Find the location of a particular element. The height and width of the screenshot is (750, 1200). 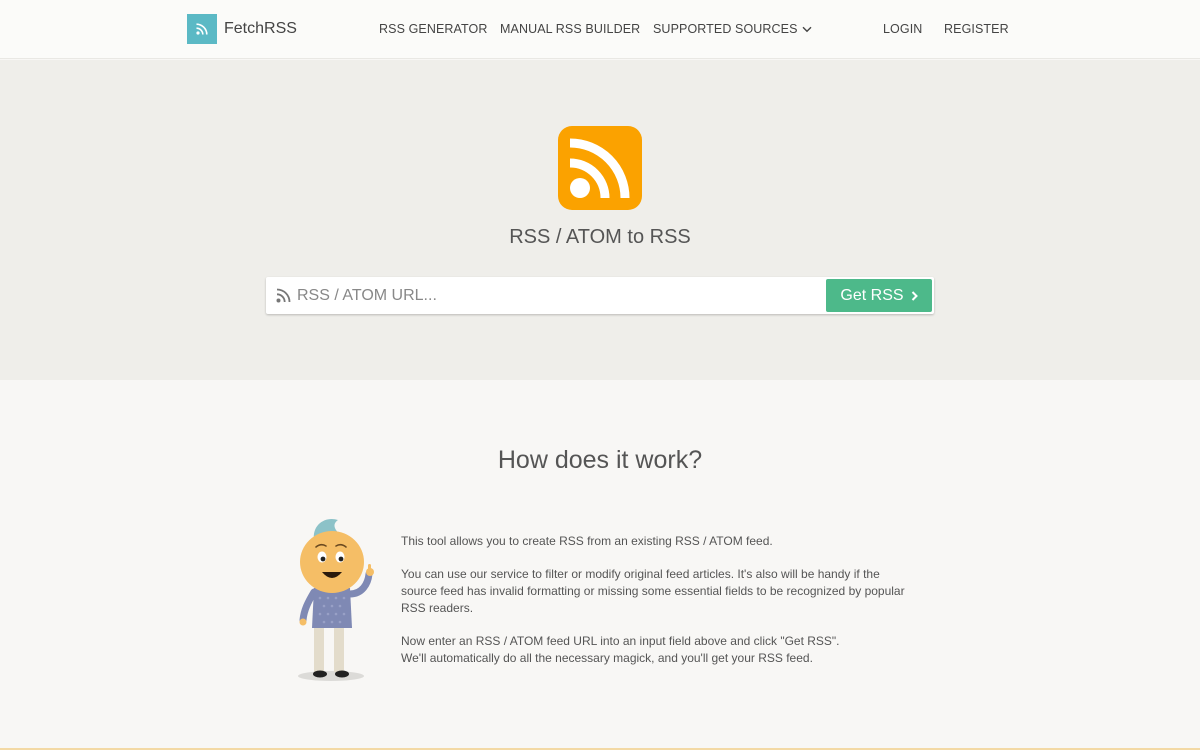

feed-url-form: Get RSS is located at coordinates (600, 295).